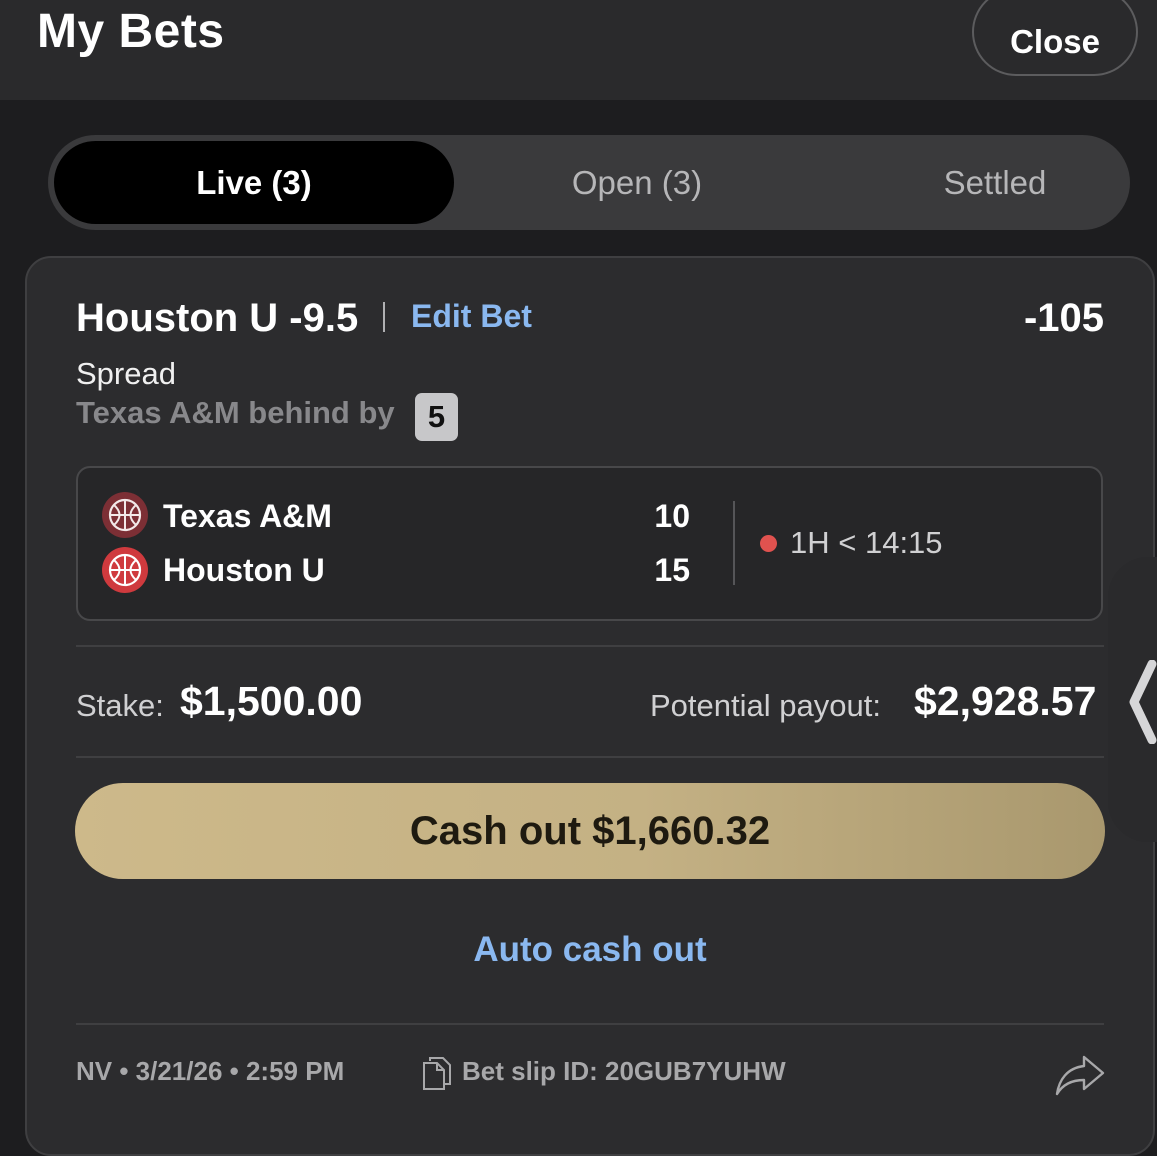  What do you see at coordinates (590, 831) in the screenshot?
I see `cash-out-button: Cash out $1,660.32` at bounding box center [590, 831].